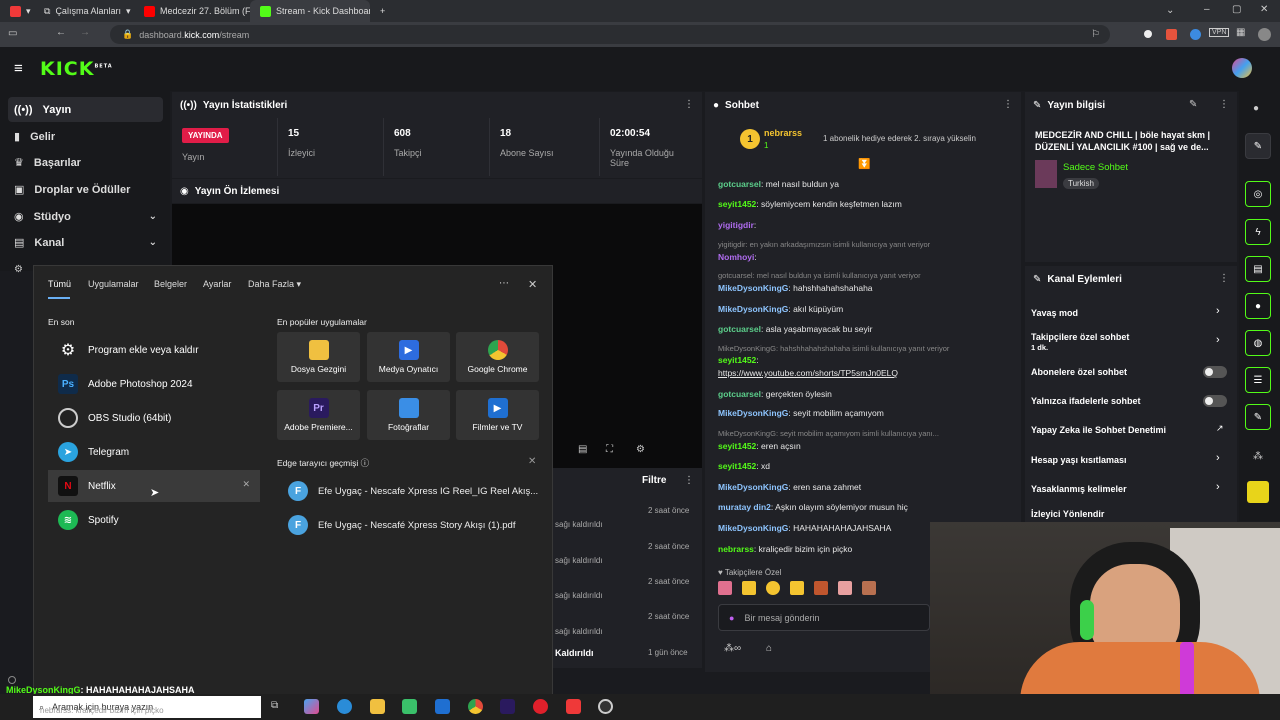 The image size is (1280, 720). What do you see at coordinates (85, 32) in the screenshot?
I see `forward-button: →` at bounding box center [85, 32].